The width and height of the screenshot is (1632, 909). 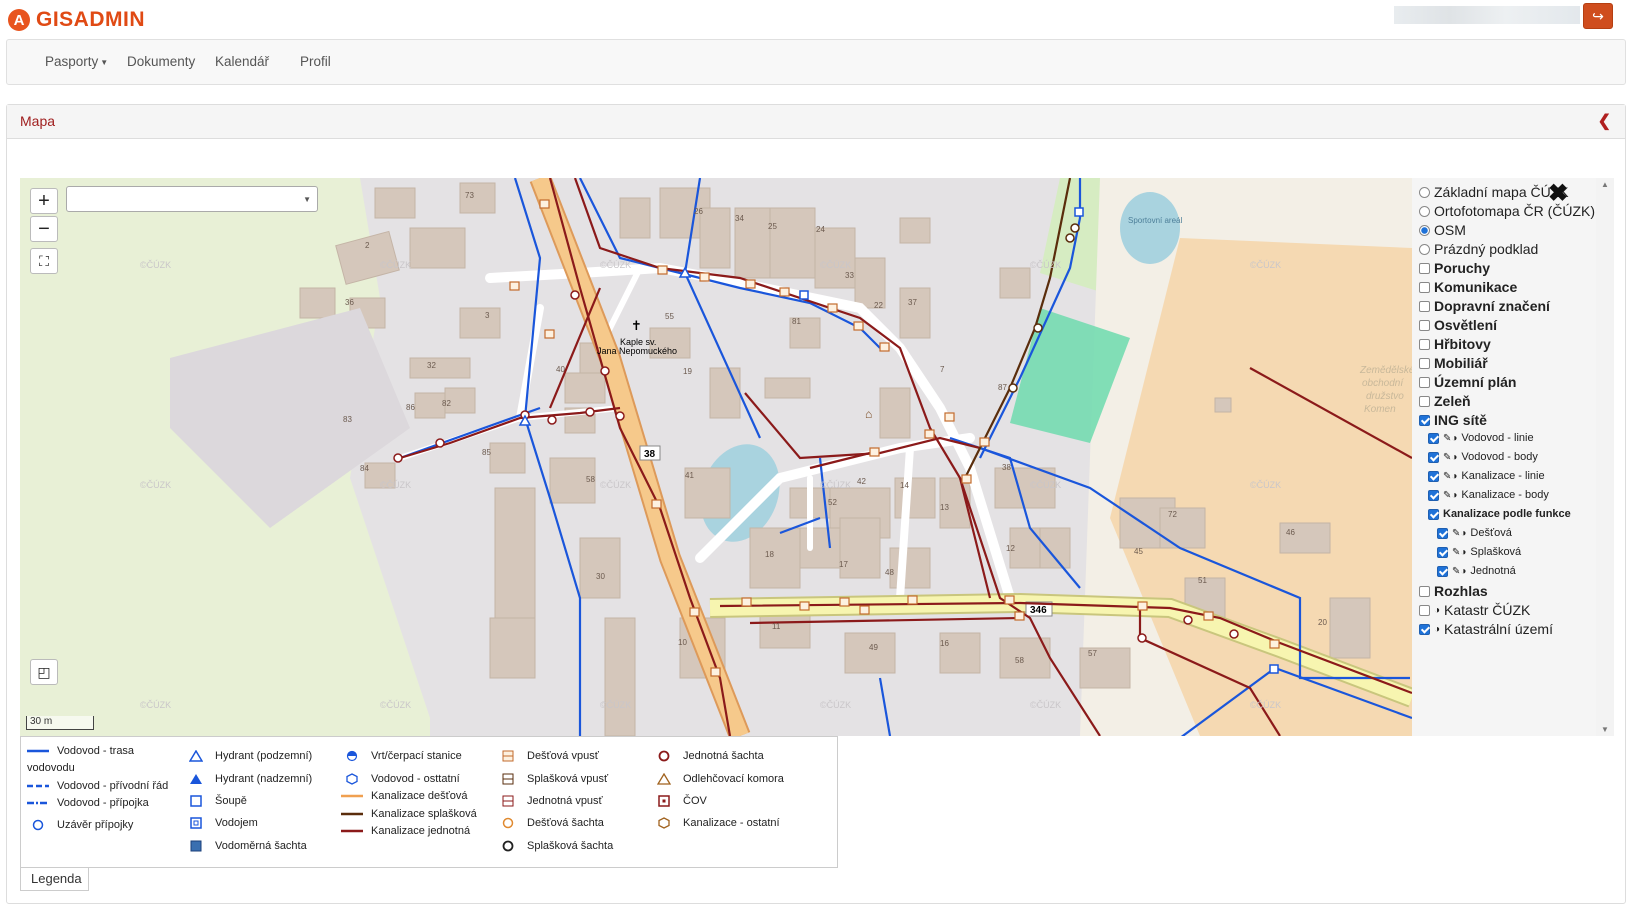 What do you see at coordinates (1486, 629) in the screenshot?
I see `layer-katastralni-uzemi: ◑ Katastrální území` at bounding box center [1486, 629].